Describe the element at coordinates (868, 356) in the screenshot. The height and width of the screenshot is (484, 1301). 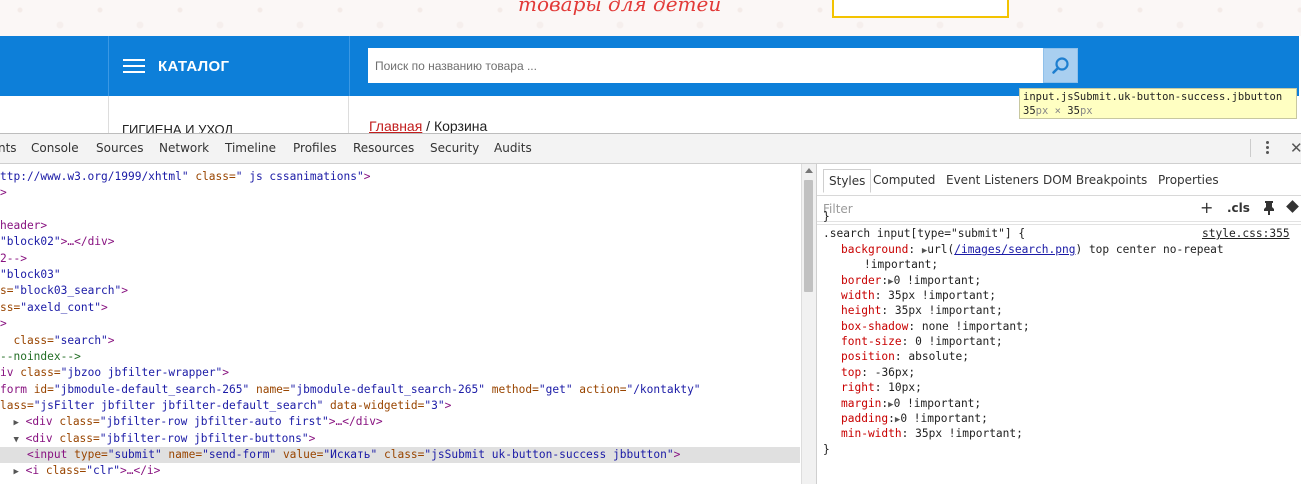
I see `css-property-name: position` at that location.